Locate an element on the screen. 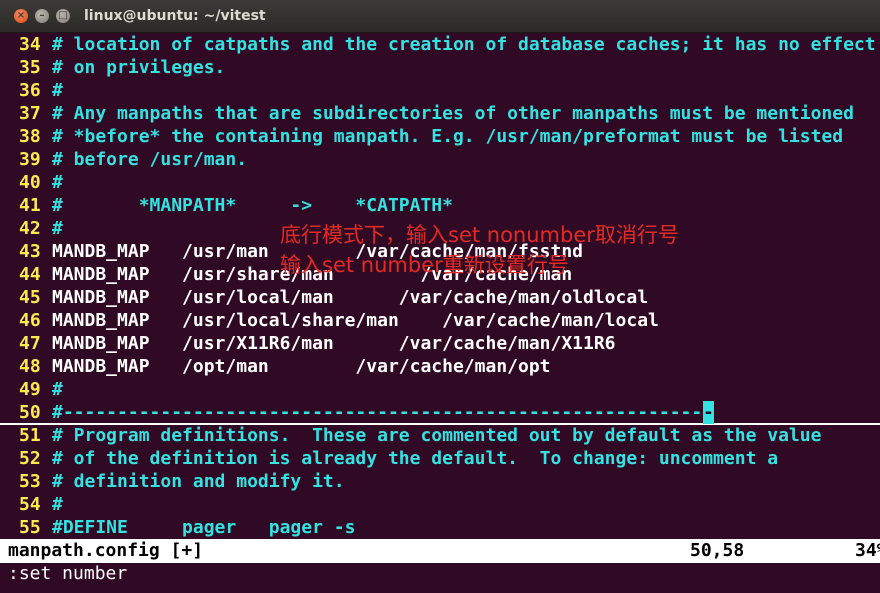  line-number: 40 is located at coordinates (30, 182).